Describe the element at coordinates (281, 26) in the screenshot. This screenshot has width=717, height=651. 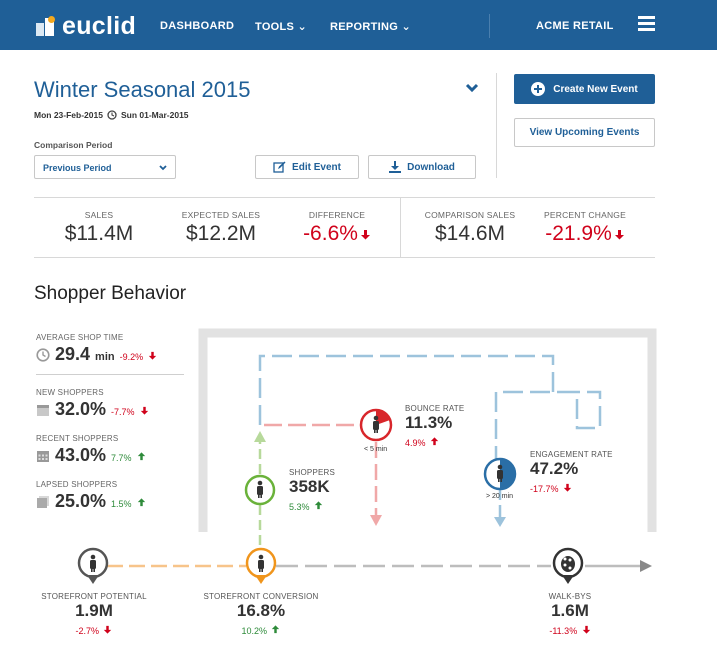
I see `nav-tools: TOOLS ⌄` at that location.